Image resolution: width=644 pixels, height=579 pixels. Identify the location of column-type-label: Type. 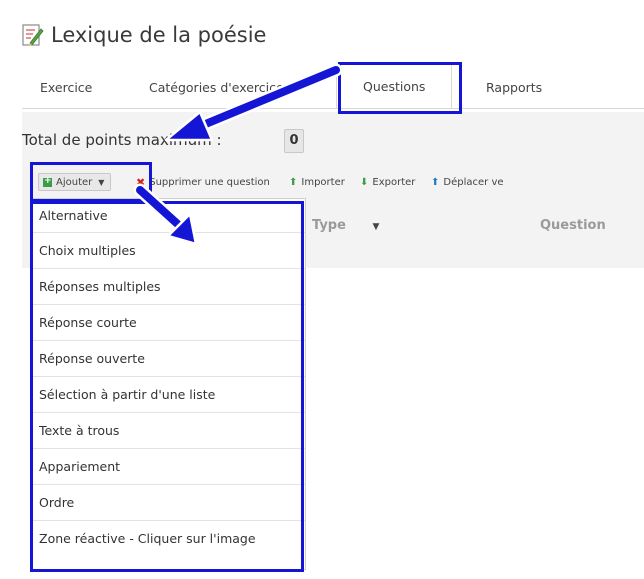
(329, 225).